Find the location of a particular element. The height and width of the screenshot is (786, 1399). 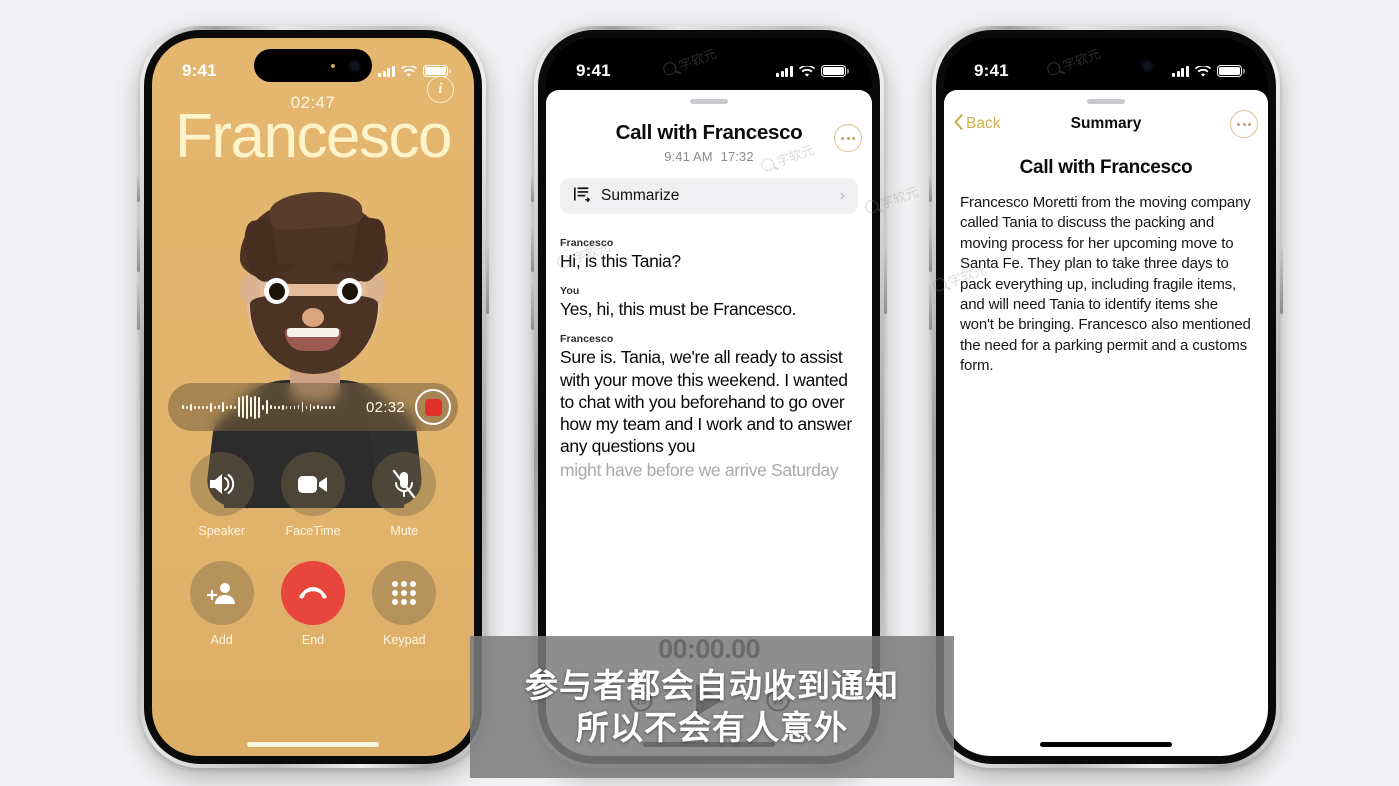

sheet-header: Call with Francesco 9:41 AM 17:32 is located at coordinates (709, 127).